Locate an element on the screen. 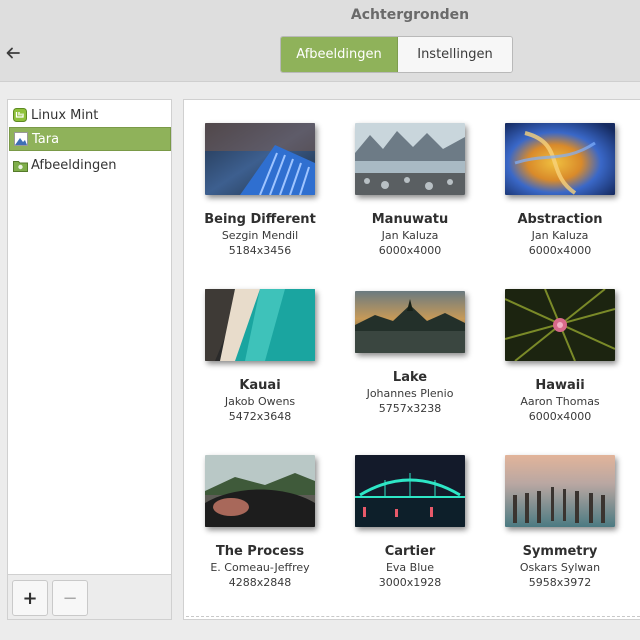 The height and width of the screenshot is (640, 640). wallpaper-author: Jakob Owens is located at coordinates (260, 401).